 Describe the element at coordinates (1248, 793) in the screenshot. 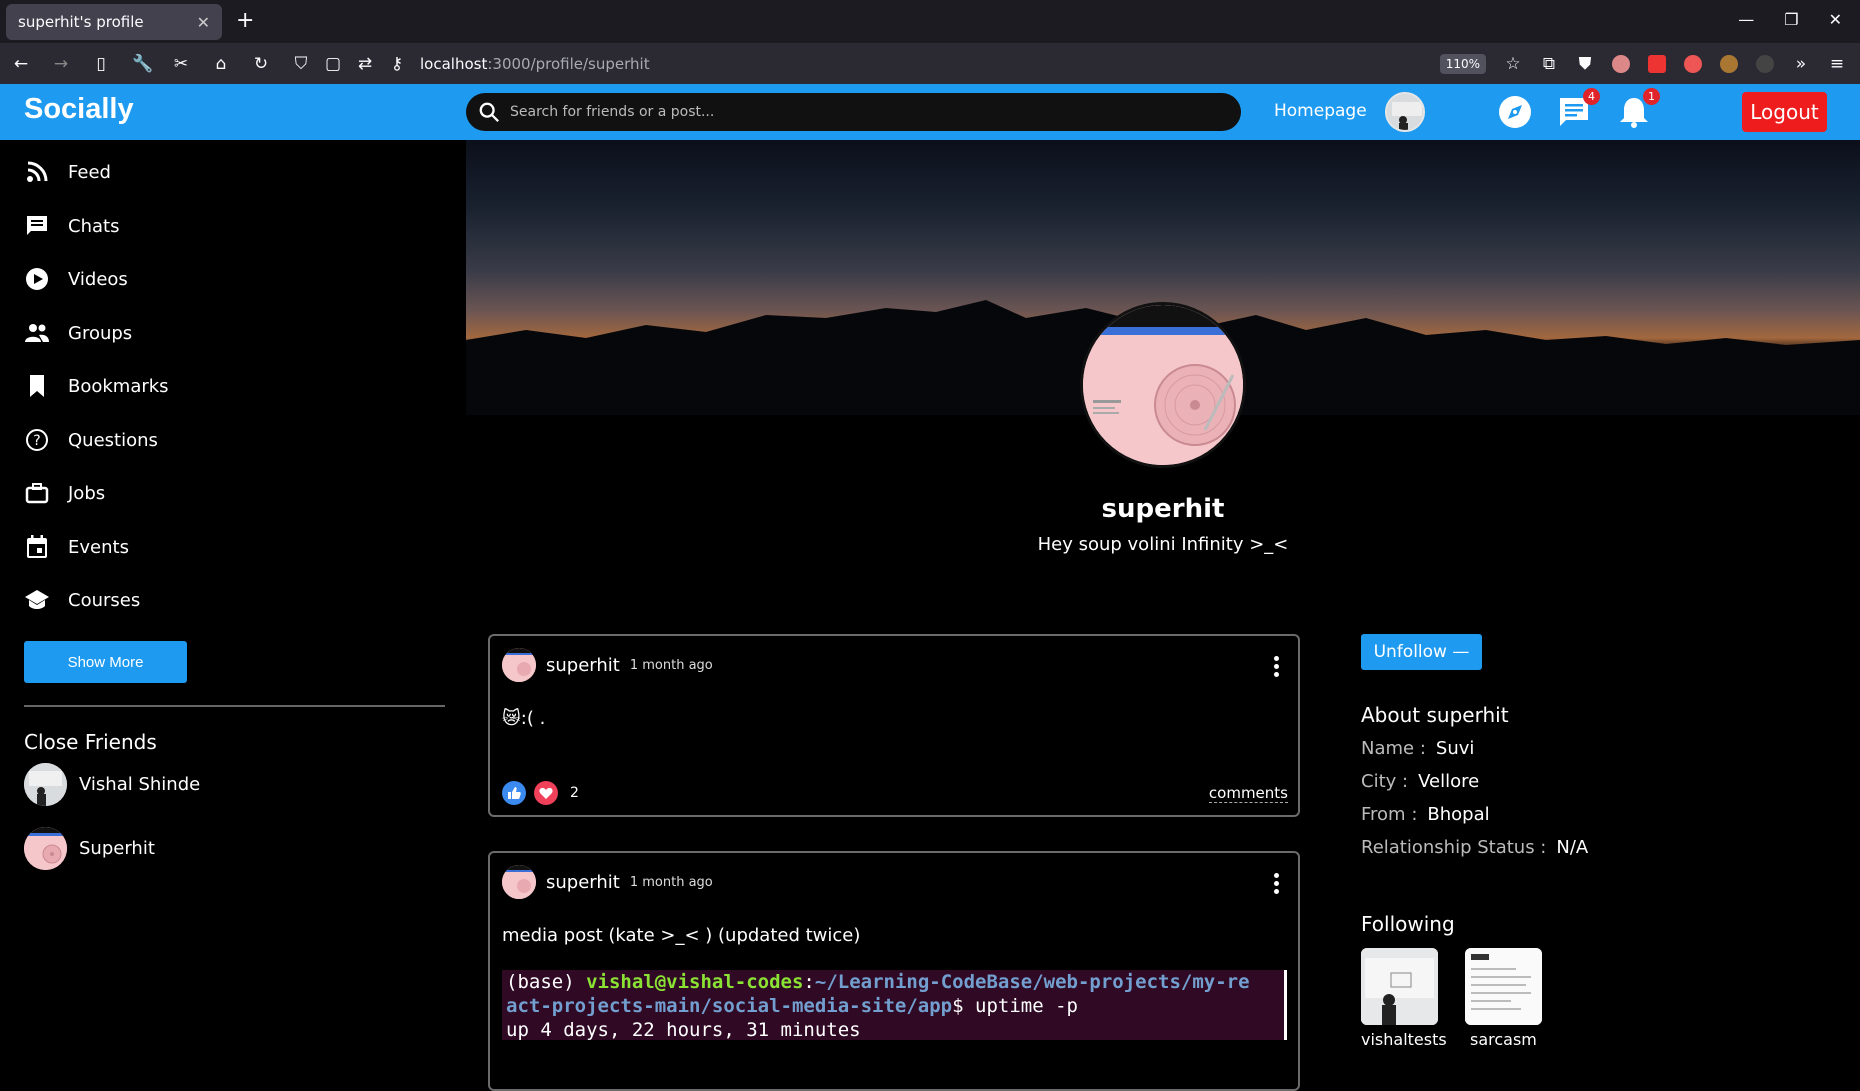

I see `comments-link: comments` at that location.